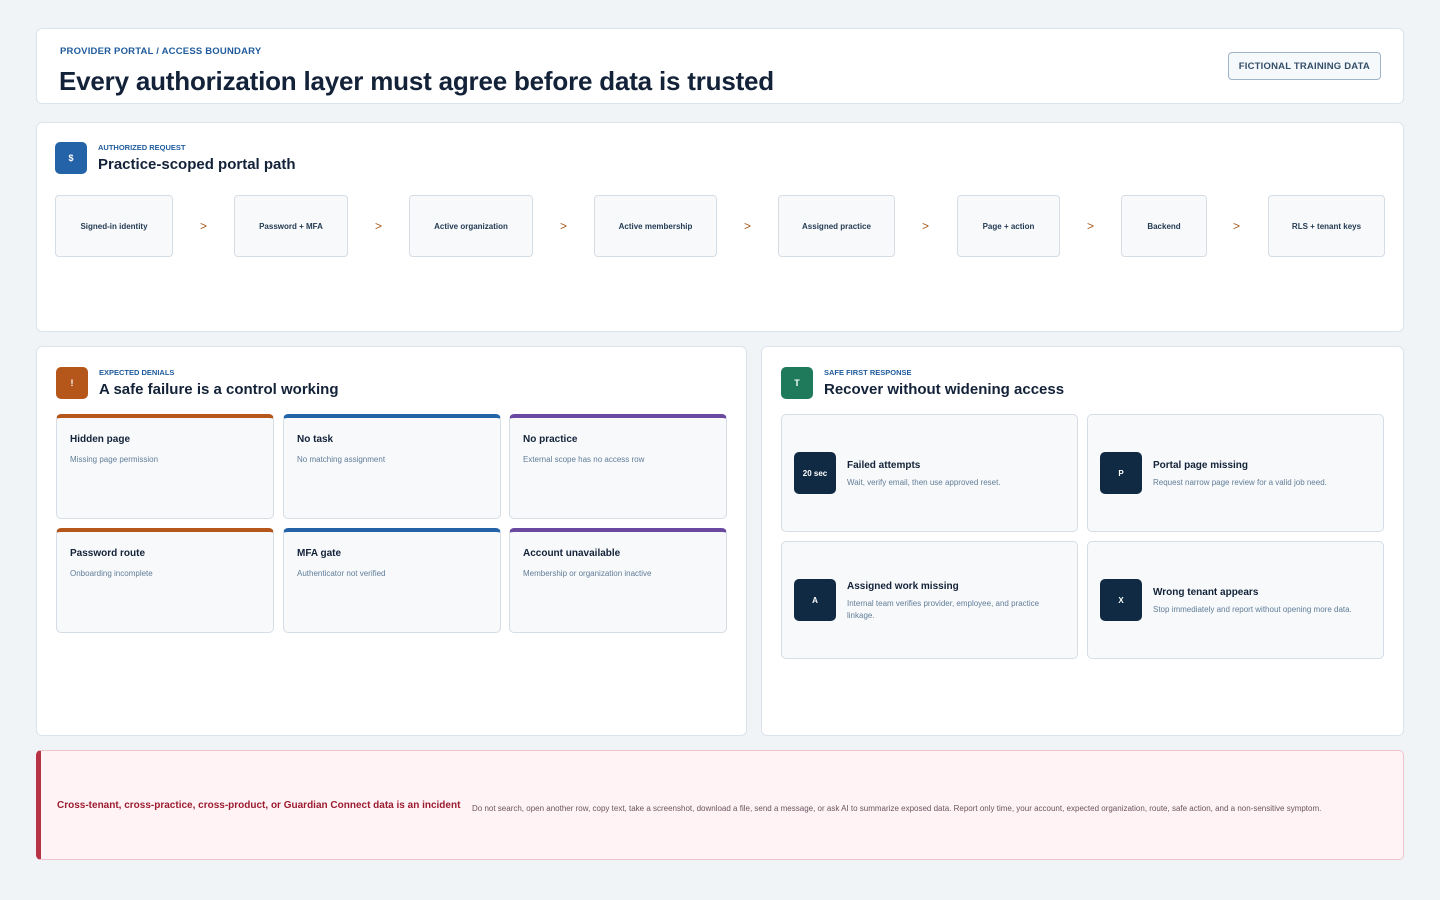 The image size is (1440, 900). What do you see at coordinates (161, 51) in the screenshot?
I see `breadcrumb: PROVIDER PORTAL / ACCESS BOUNDARY` at bounding box center [161, 51].